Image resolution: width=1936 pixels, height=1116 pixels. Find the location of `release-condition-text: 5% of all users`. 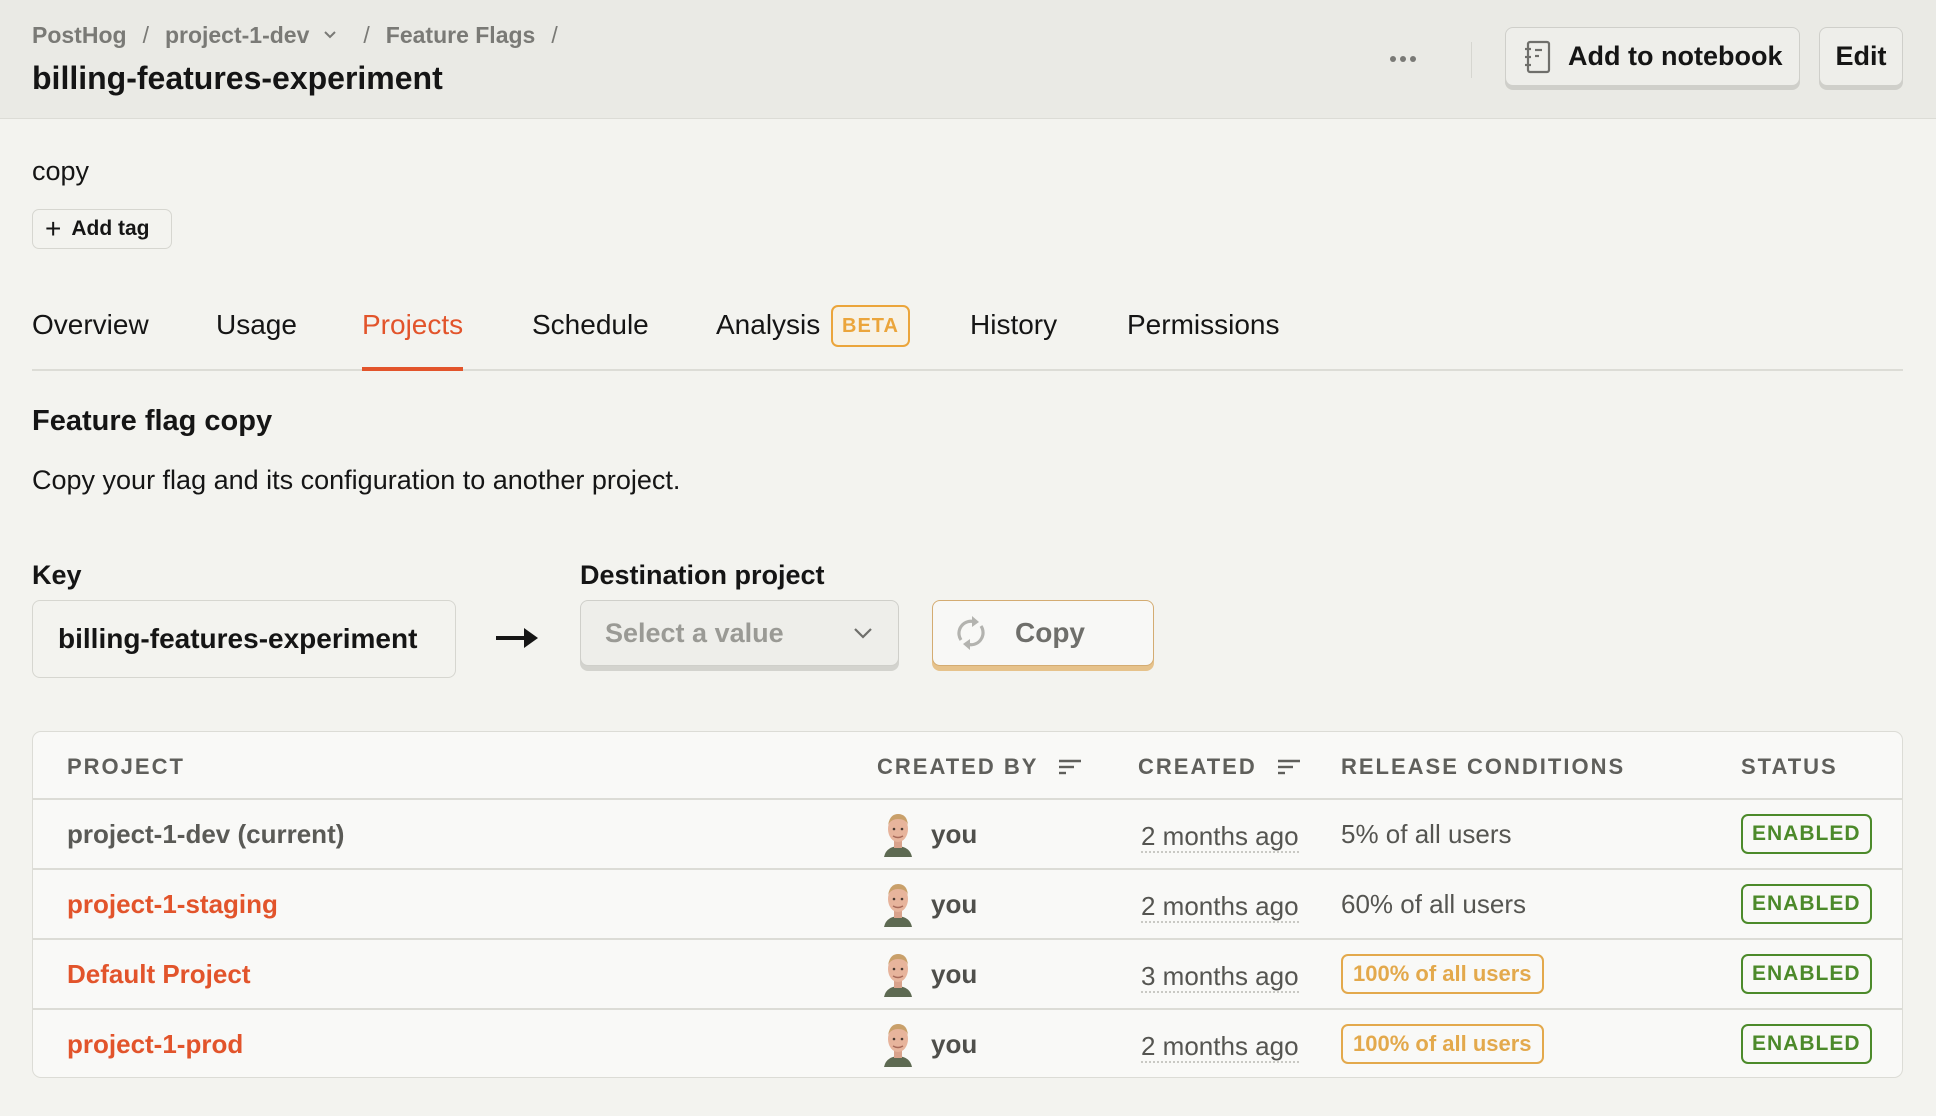

release-condition-text: 5% of all users is located at coordinates (1426, 833).